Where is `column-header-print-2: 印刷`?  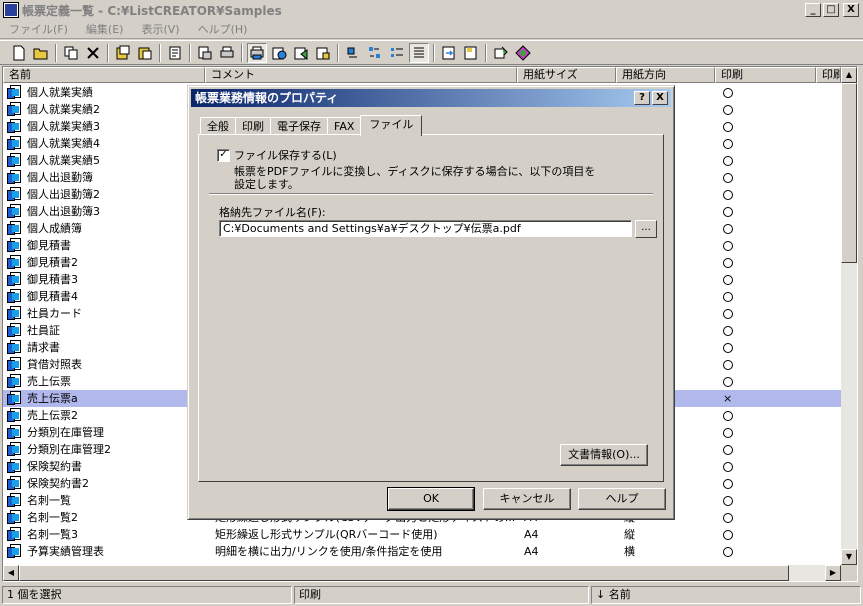 column-header-print-2: 印刷 is located at coordinates (828, 75).